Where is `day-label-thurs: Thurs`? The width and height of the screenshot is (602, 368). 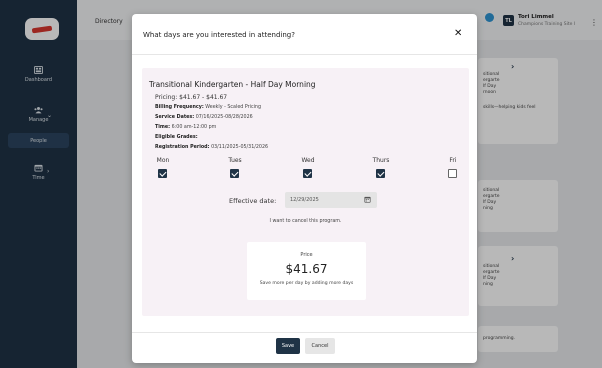
day-label-thurs: Thurs is located at coordinates (381, 160).